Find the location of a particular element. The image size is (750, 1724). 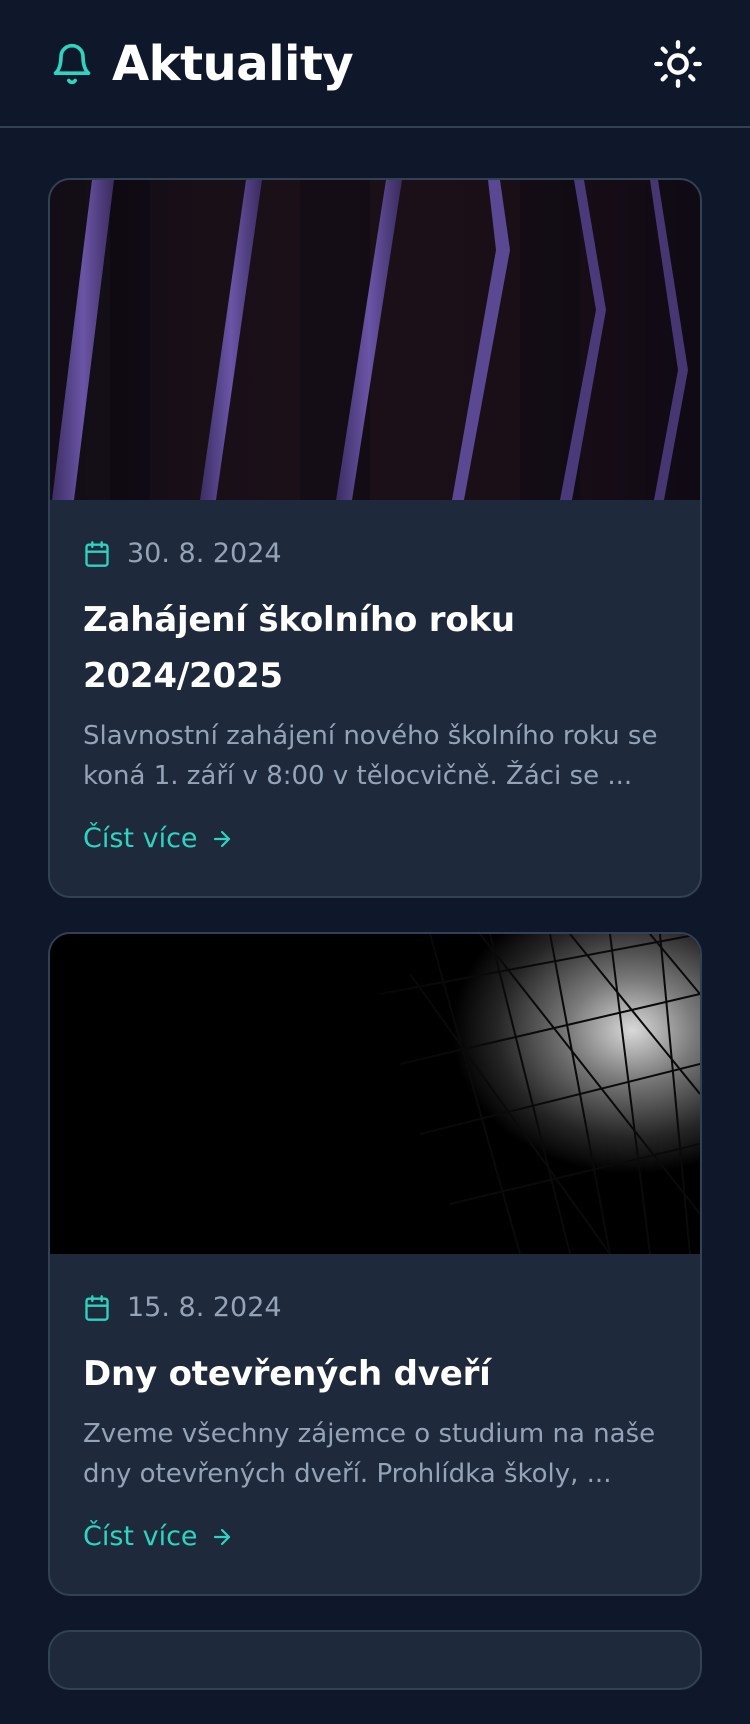

news-date: 30. 8. 2024 is located at coordinates (204, 553).